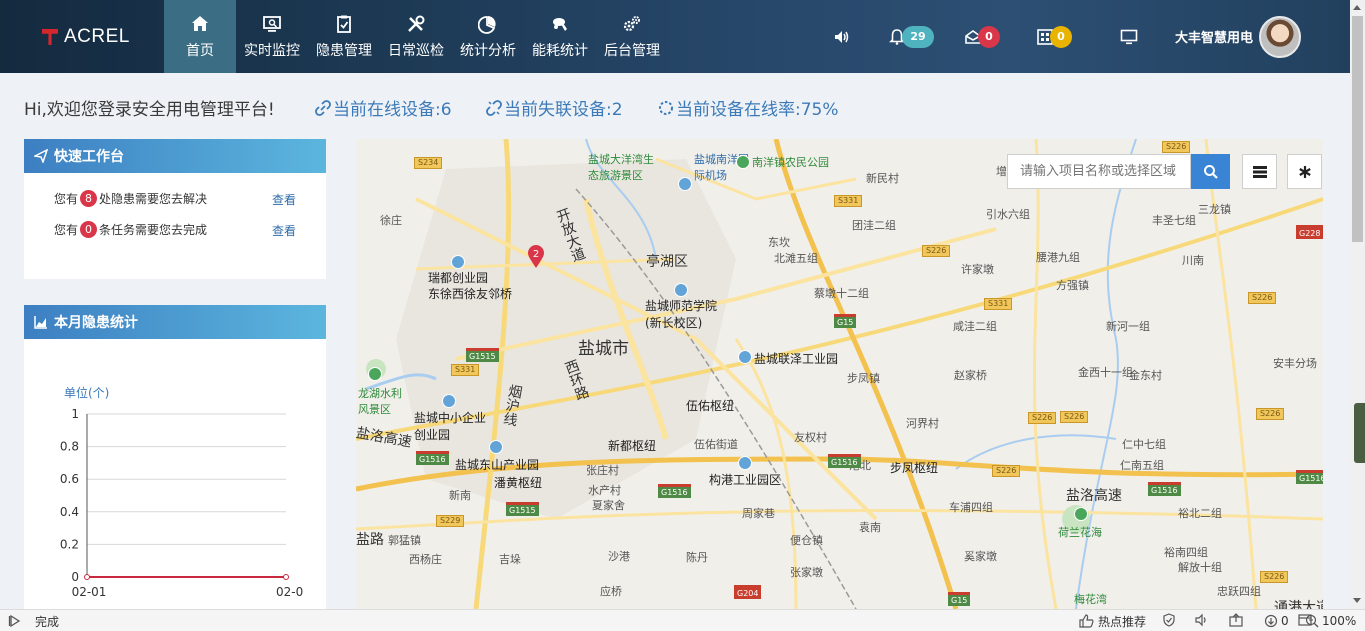 This screenshot has width=1365, height=631. Describe the element at coordinates (758, 513) in the screenshot. I see `map-label-place: 周家巷` at that location.